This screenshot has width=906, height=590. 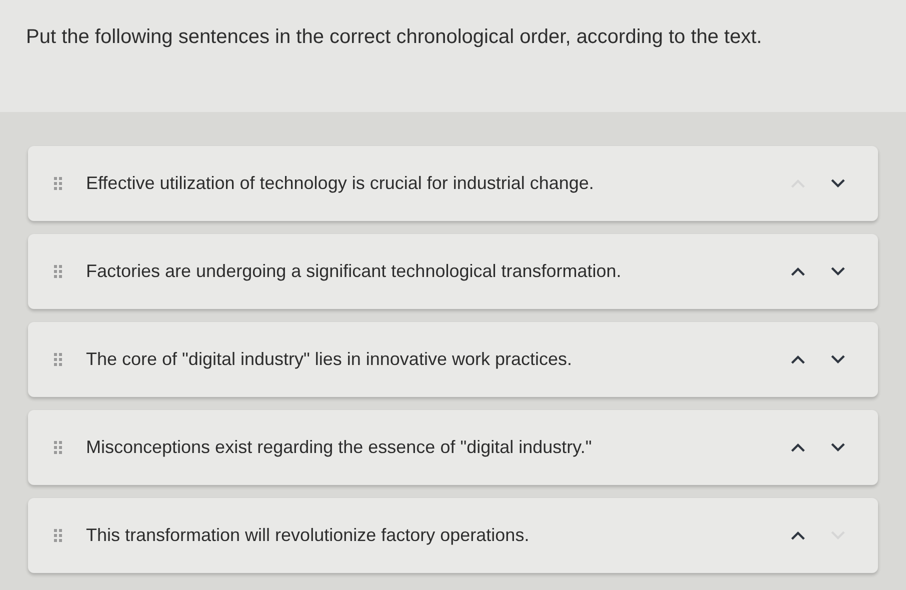 I want to click on sentence-text: This transformation will revolutionize factory operations., so click(x=308, y=535).